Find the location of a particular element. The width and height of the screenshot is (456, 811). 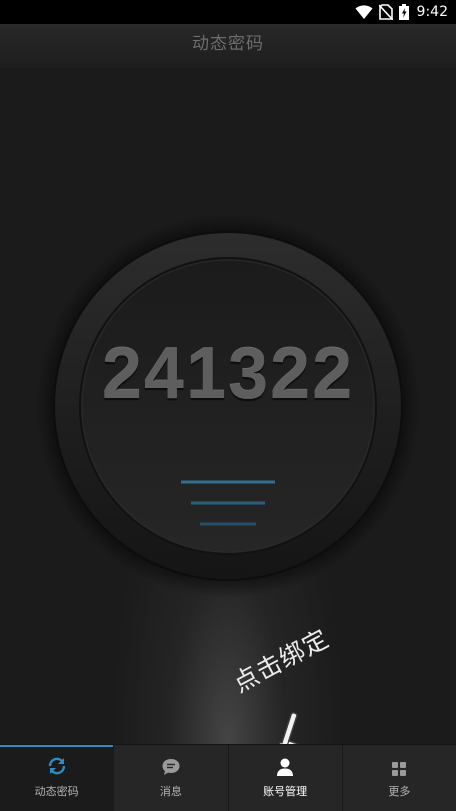

tab-label: 动态密码 is located at coordinates (56, 791).